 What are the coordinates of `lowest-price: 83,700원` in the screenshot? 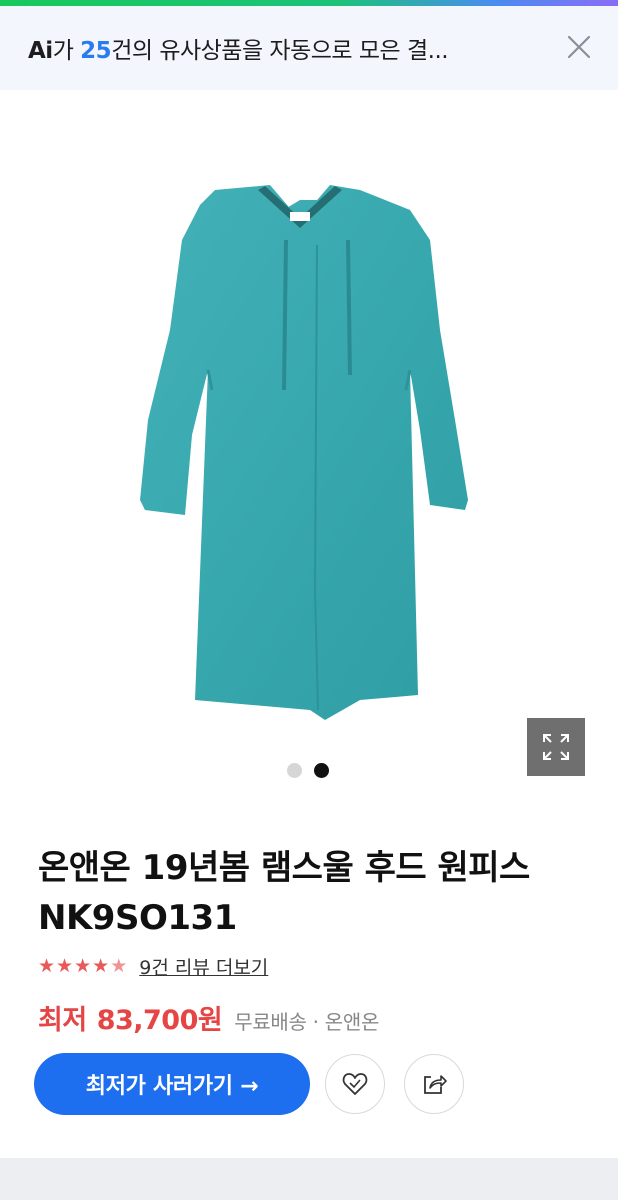 It's located at (159, 1020).